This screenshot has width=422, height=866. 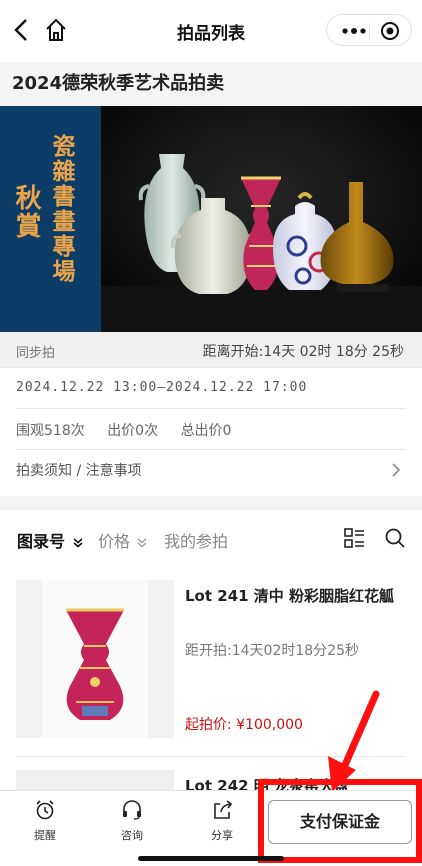 I want to click on auction-notice-label: 拍卖须知 / 注意事项, so click(x=79, y=471).